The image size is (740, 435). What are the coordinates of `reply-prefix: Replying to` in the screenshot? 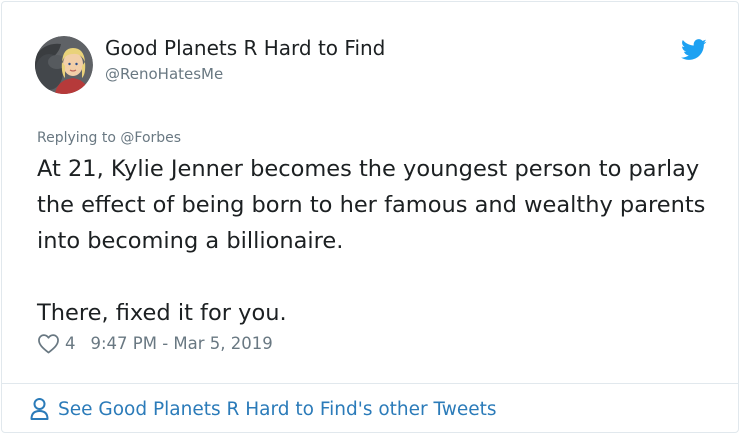 It's located at (79, 138).